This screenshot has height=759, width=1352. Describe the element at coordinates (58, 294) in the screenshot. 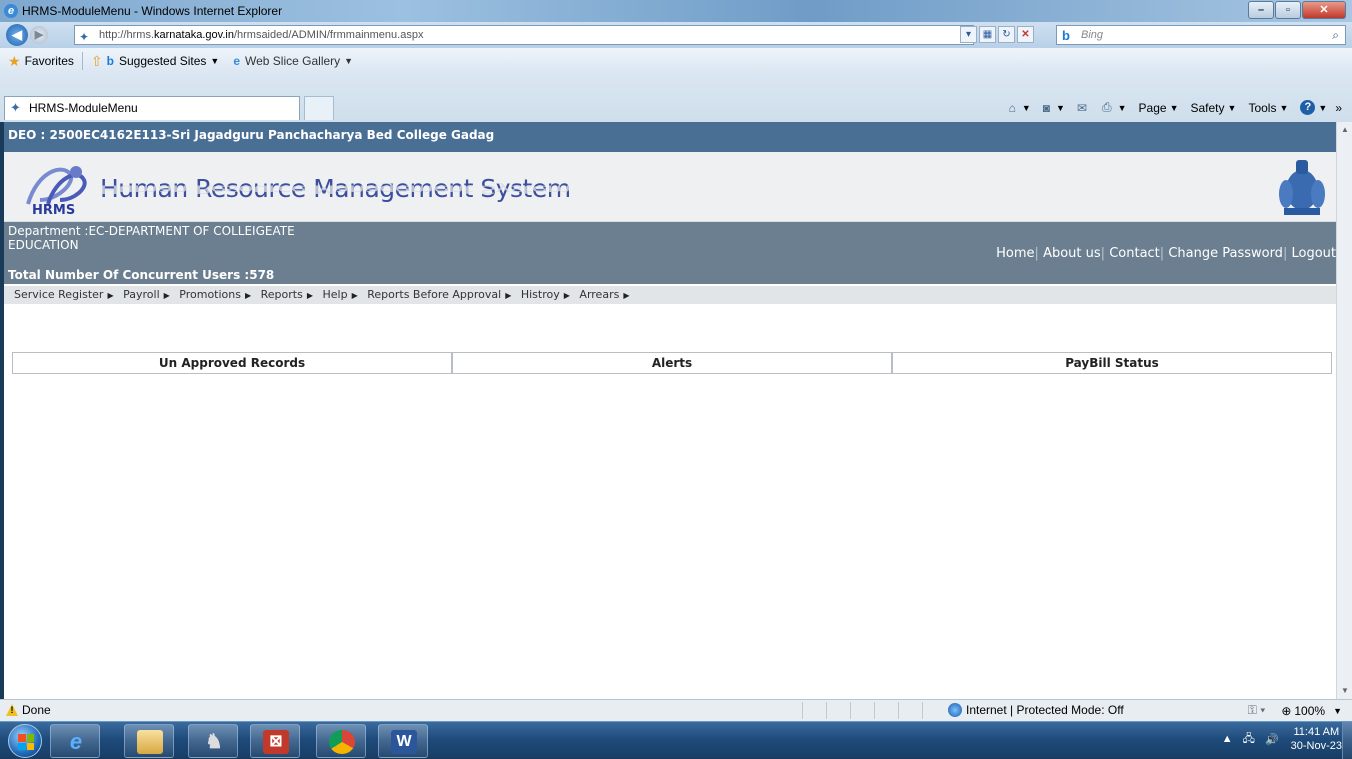

I see `menu-service-register: Service Register` at that location.